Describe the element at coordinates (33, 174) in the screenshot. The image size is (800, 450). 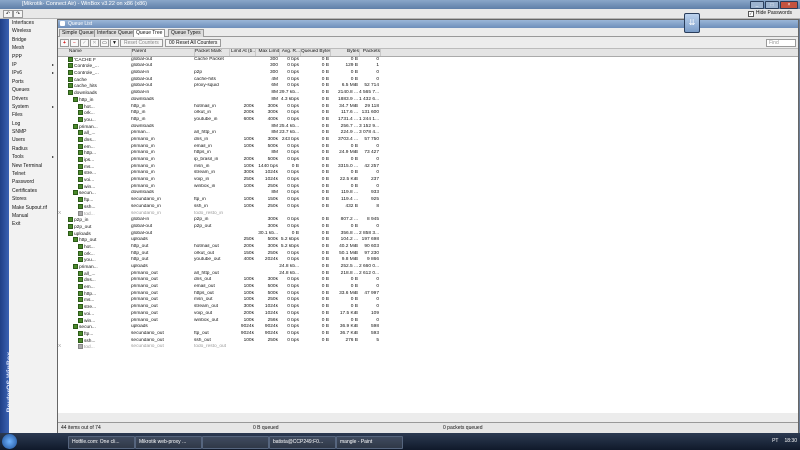
I see `menu-item: Telnet` at that location.